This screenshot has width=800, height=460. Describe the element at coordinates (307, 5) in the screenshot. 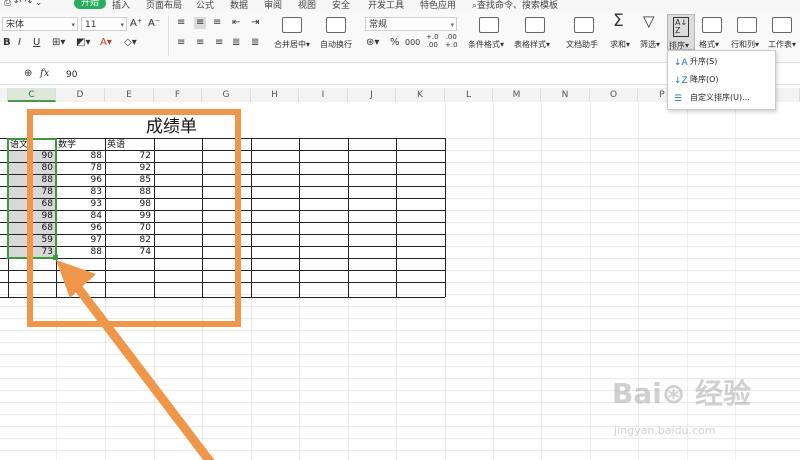

I see `menu-view: 视图` at that location.